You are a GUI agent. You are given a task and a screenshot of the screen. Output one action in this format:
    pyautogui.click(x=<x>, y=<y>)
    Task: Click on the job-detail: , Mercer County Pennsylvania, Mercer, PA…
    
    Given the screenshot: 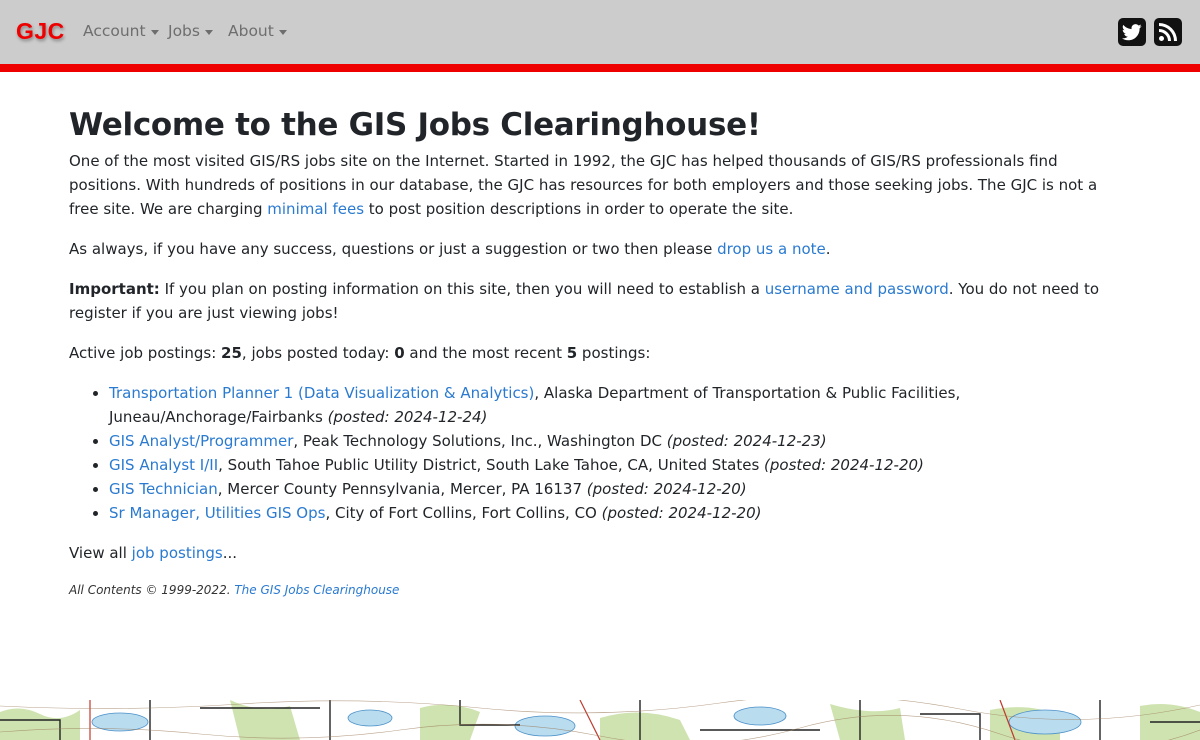 What is the action you would take?
    pyautogui.click(x=402, y=489)
    